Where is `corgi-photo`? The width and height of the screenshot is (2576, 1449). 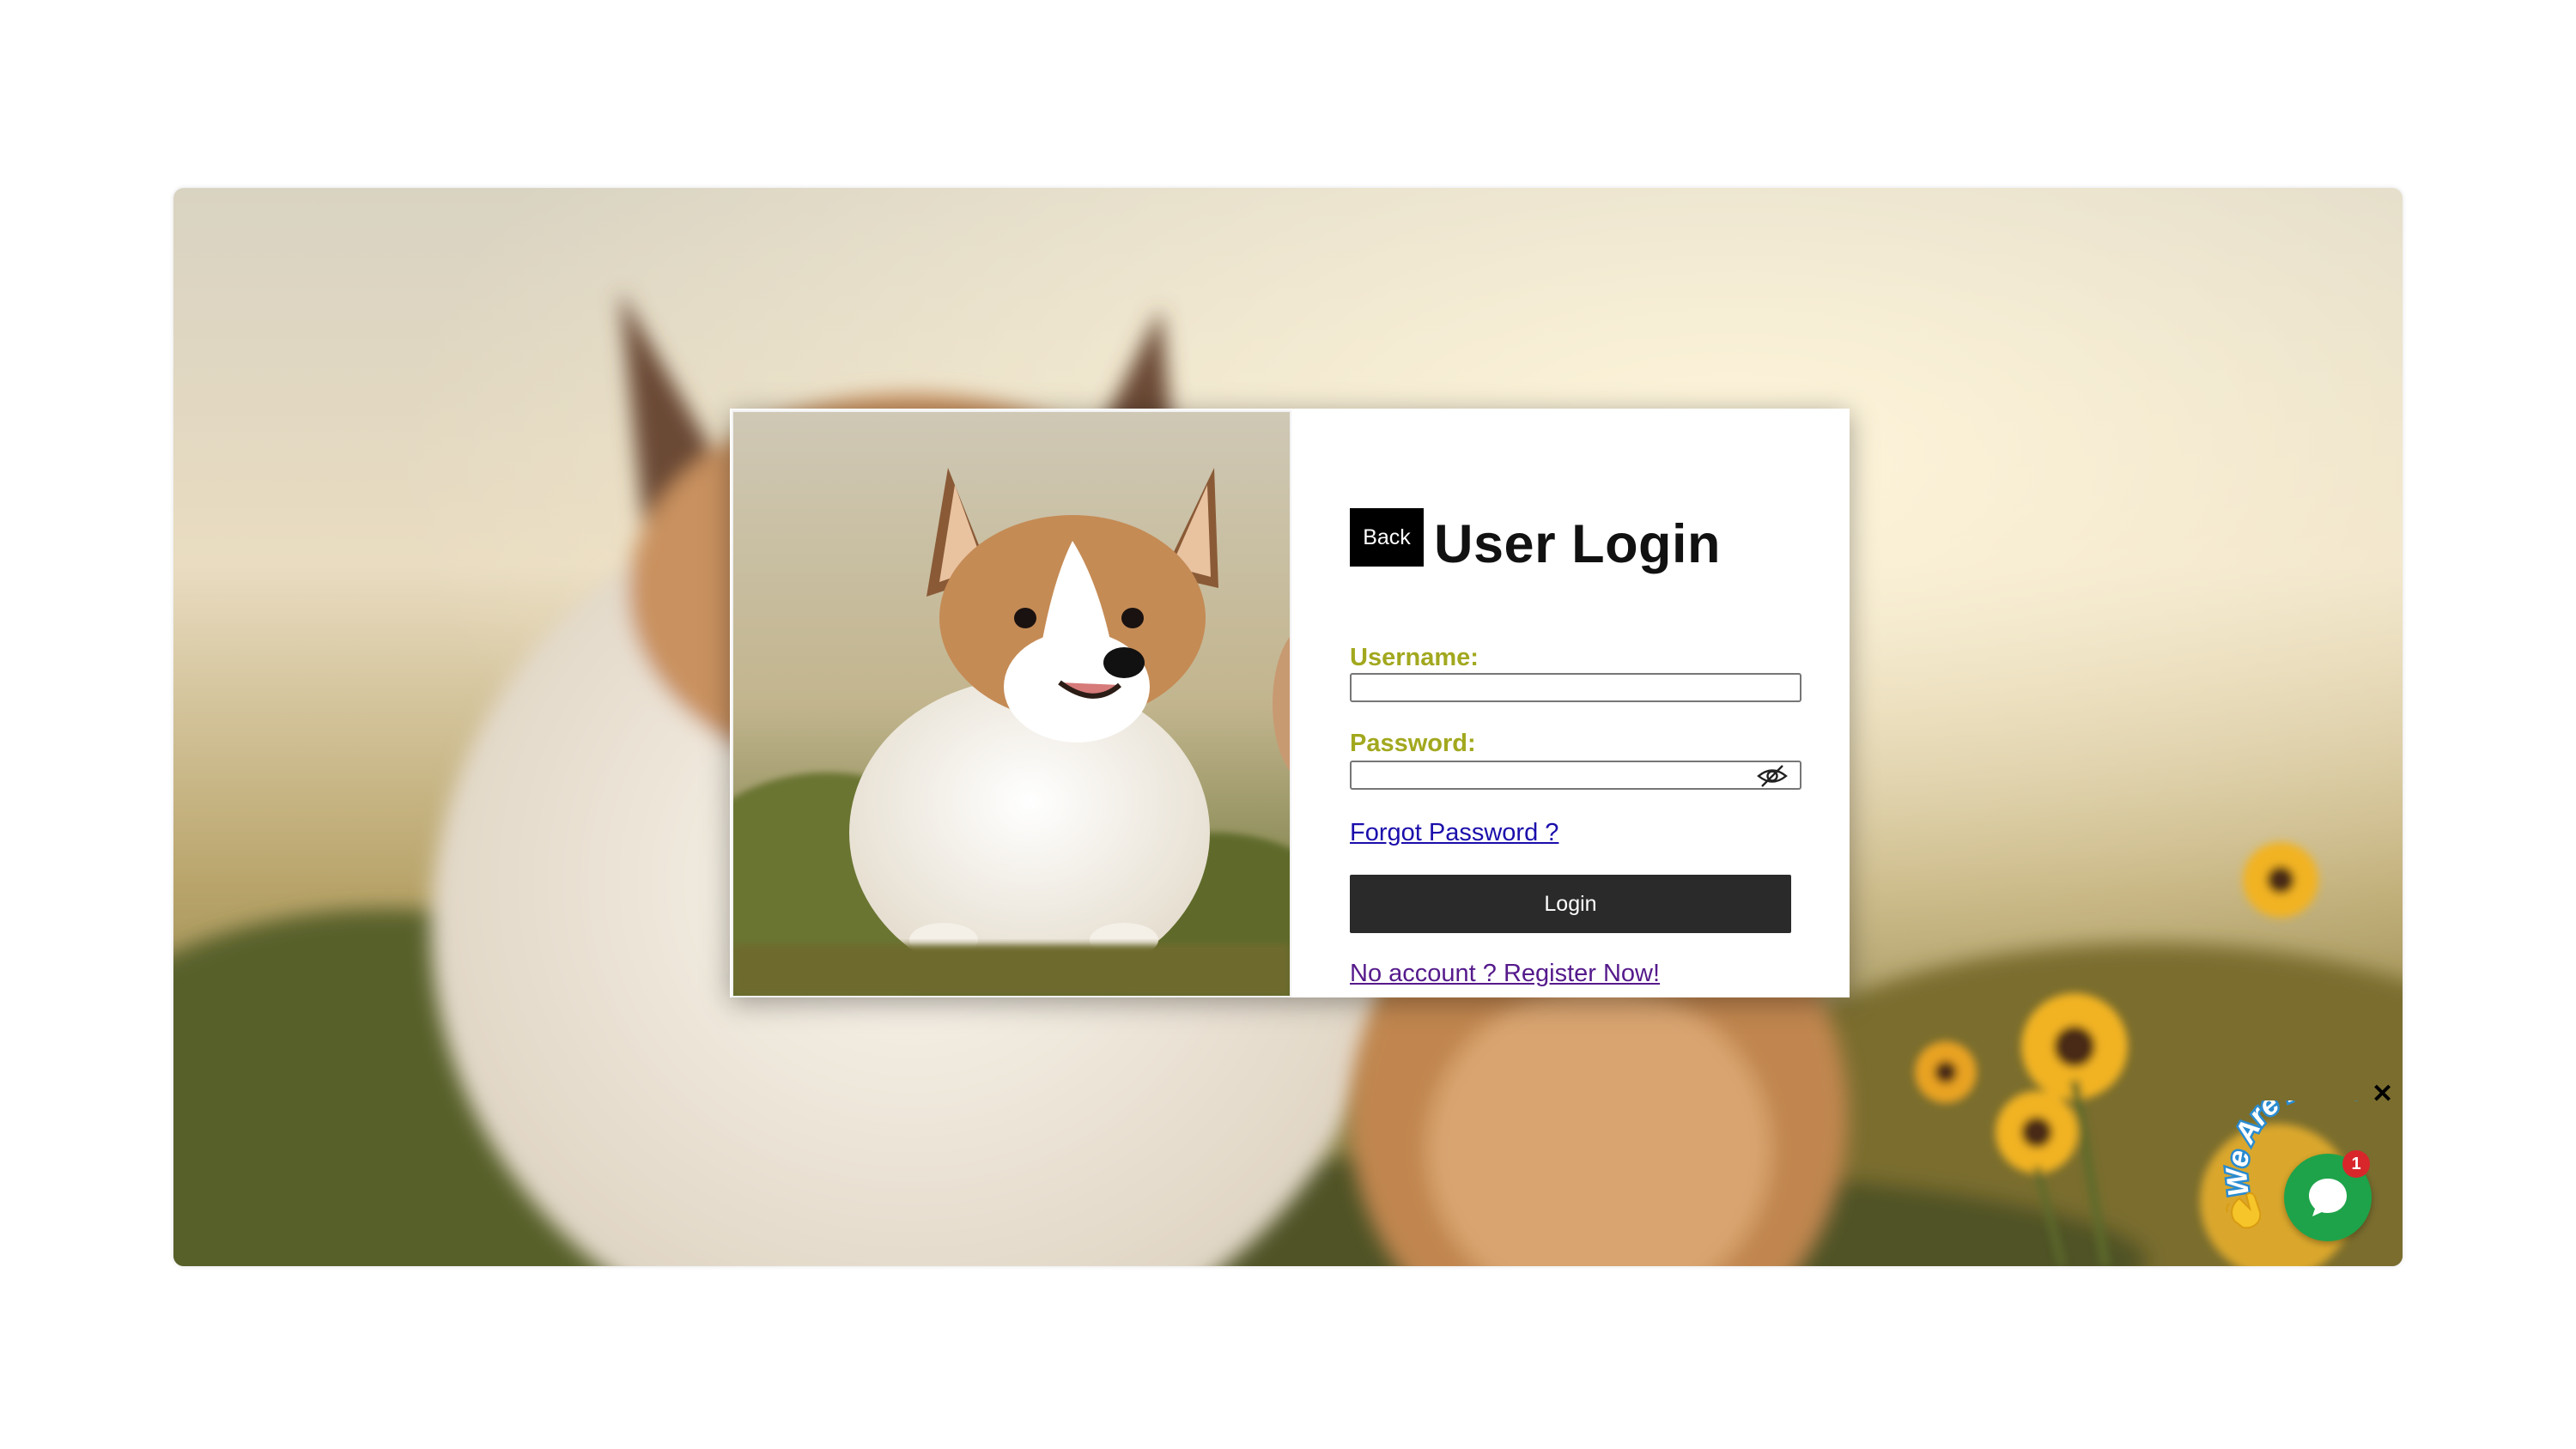
corgi-photo is located at coordinates (1012, 703).